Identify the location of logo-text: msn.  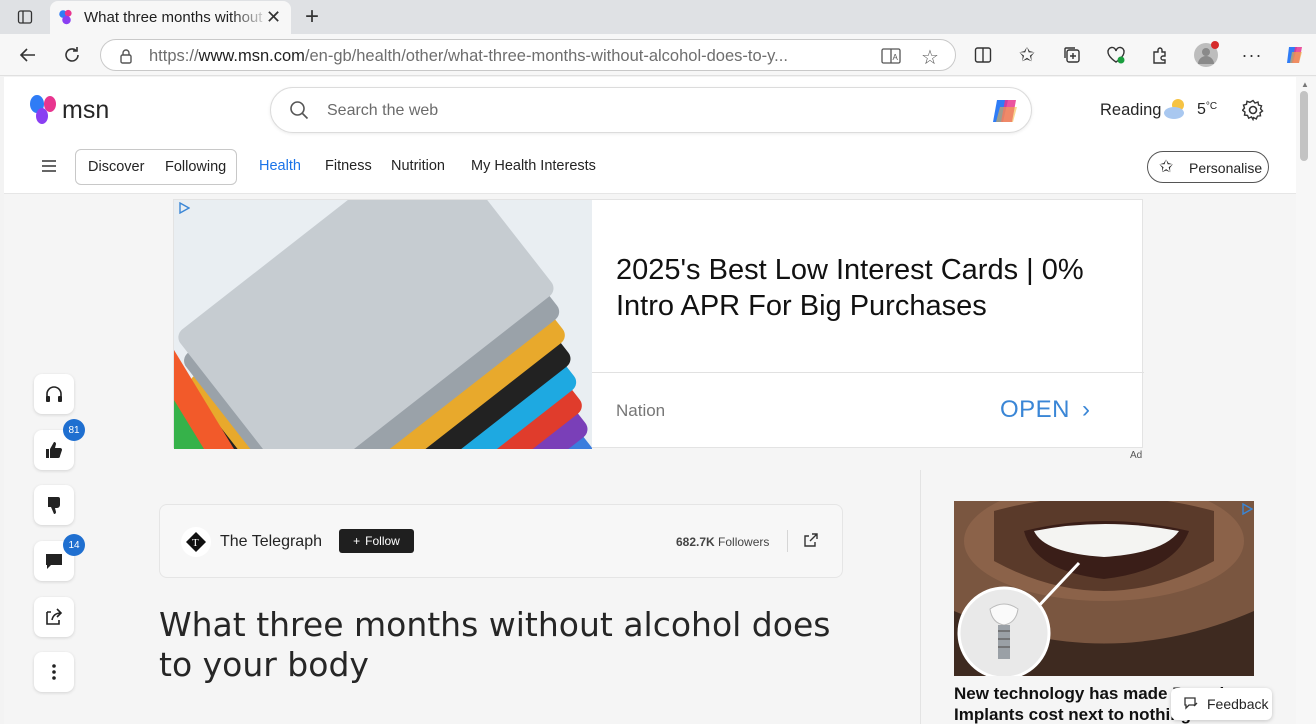
(86, 110).